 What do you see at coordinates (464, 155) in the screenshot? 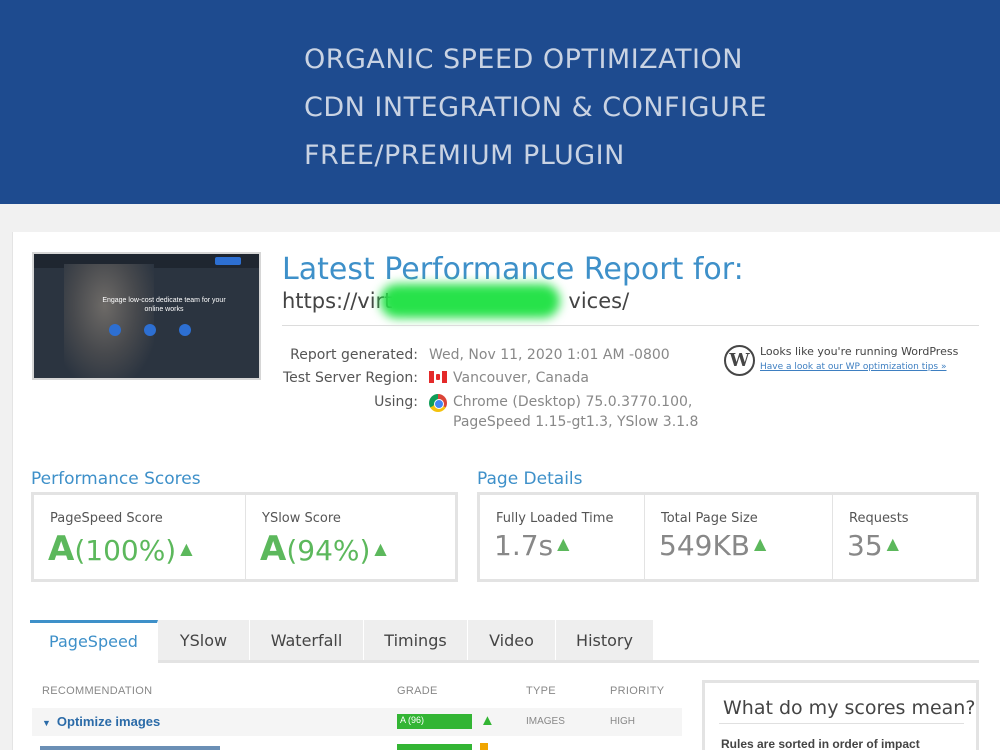
I see `banner-line-plugin: FREE/PREMIUM PLUGIN` at bounding box center [464, 155].